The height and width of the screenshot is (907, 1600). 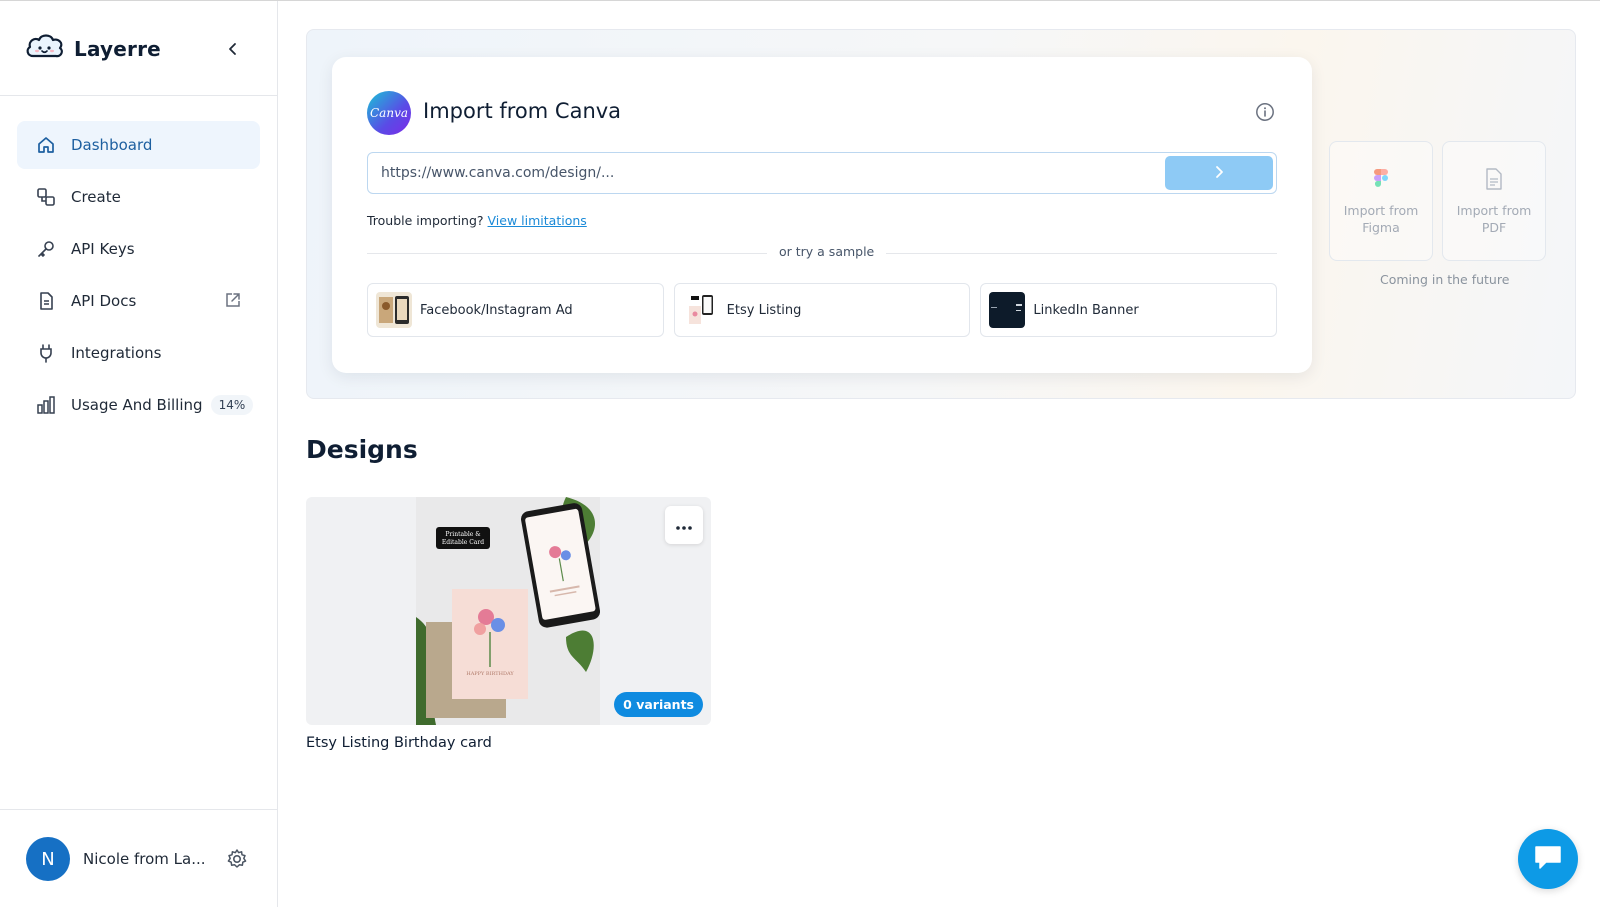 I want to click on collapse-sidebar-button, so click(x=233, y=50).